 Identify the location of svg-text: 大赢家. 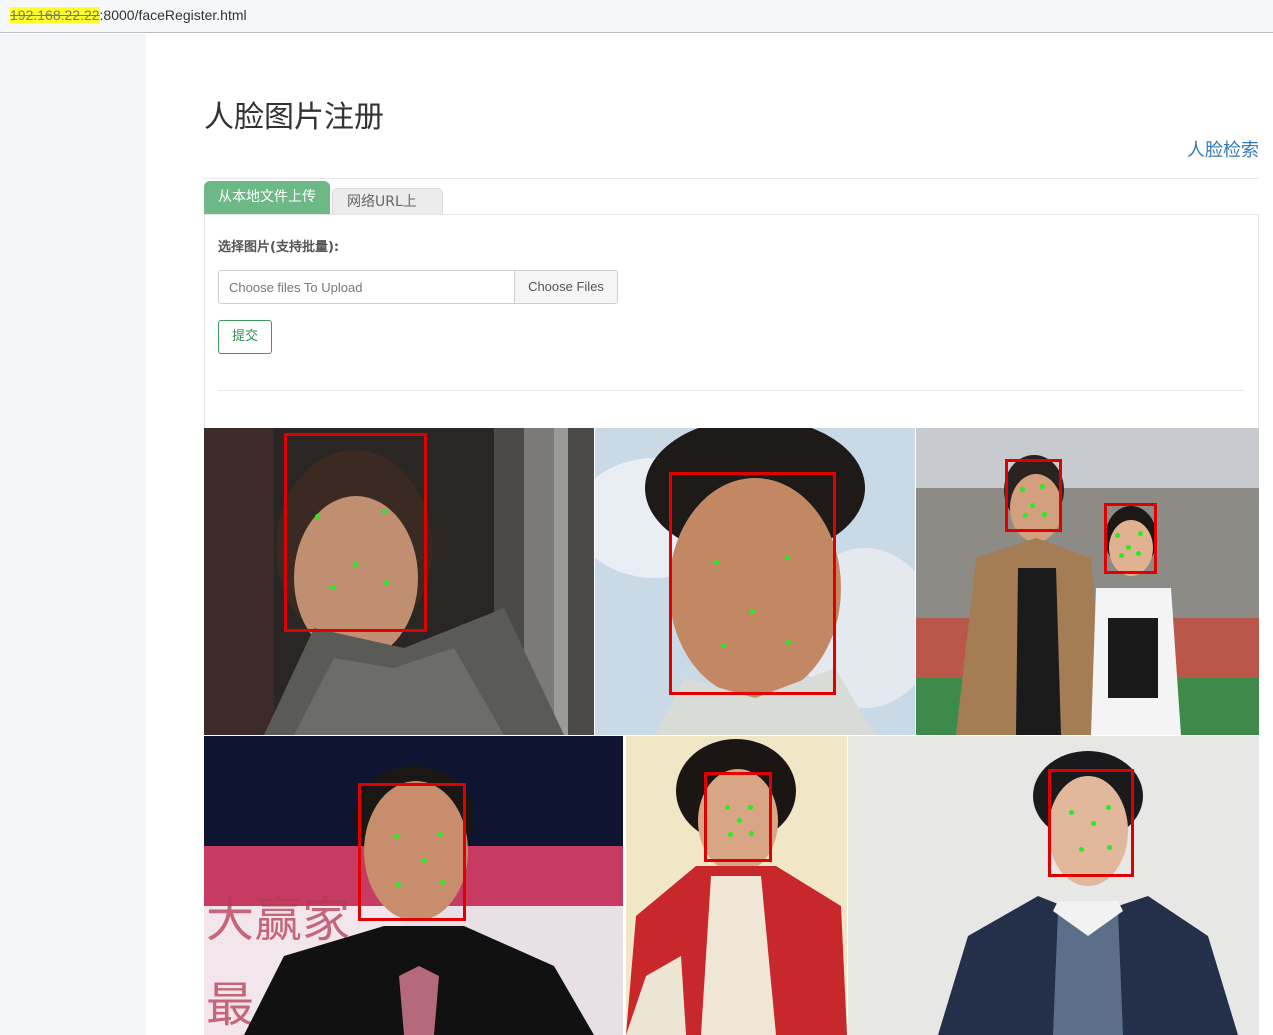
(278, 920).